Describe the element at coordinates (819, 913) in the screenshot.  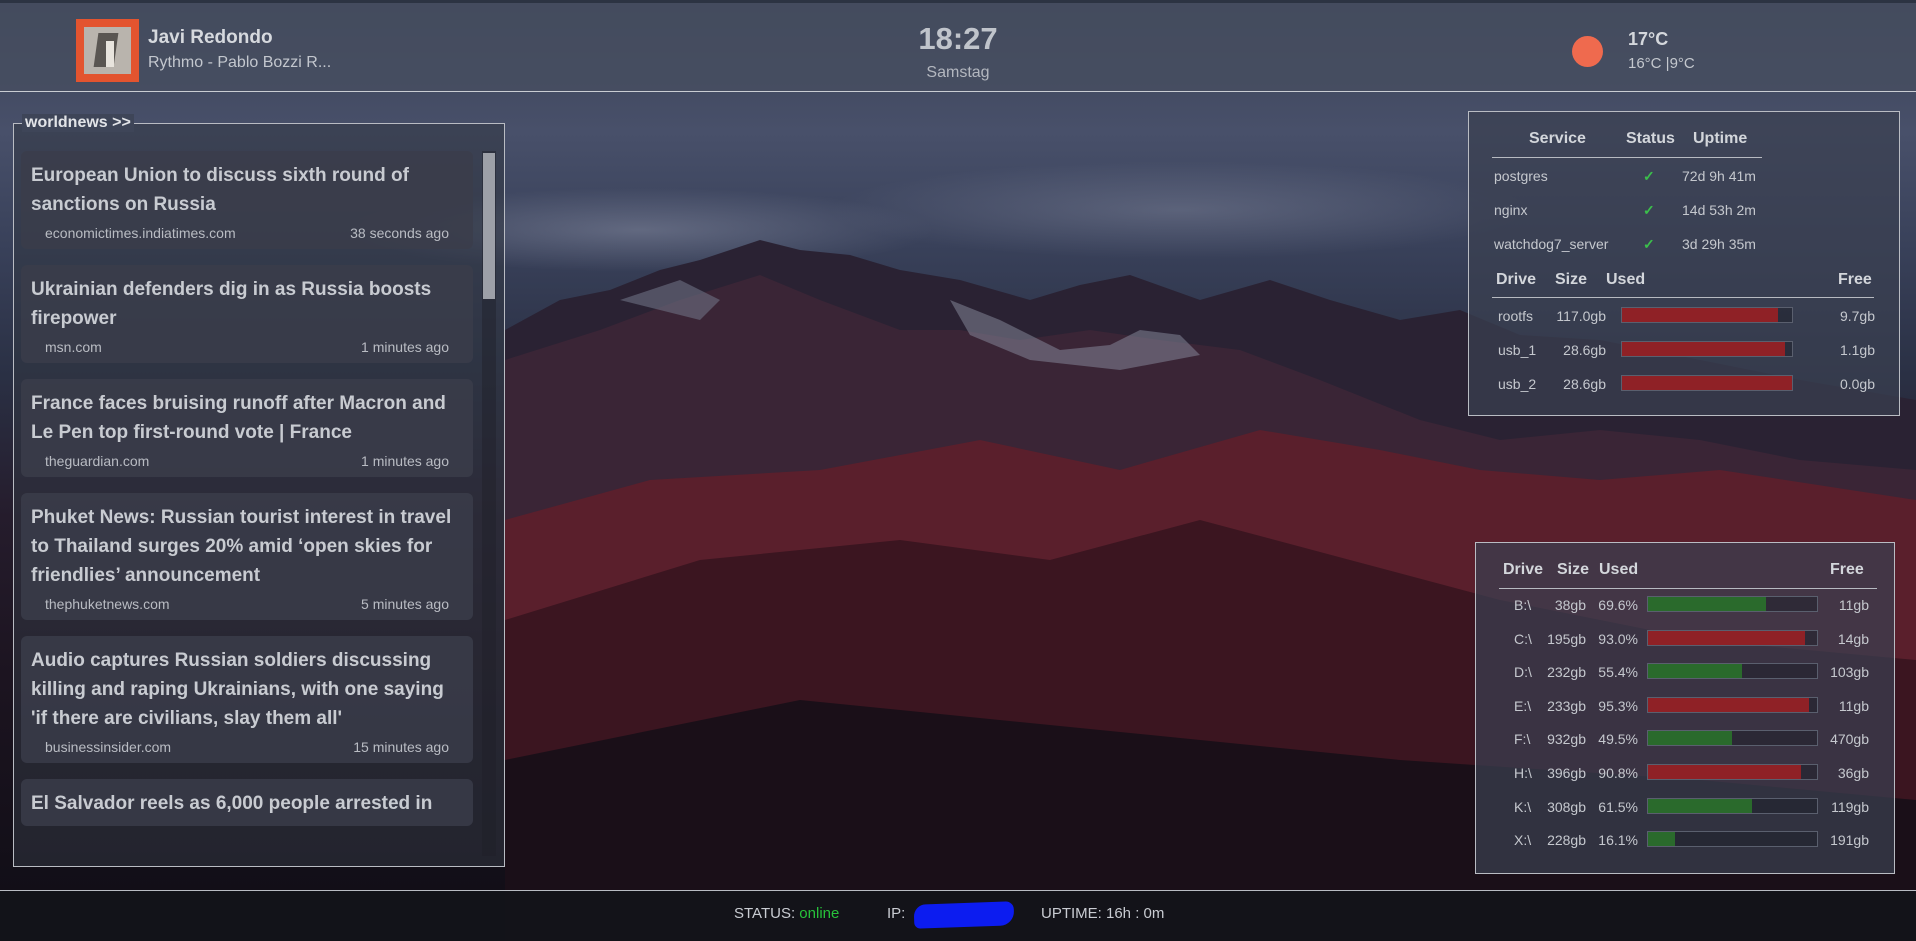
I see `status-value: online` at that location.